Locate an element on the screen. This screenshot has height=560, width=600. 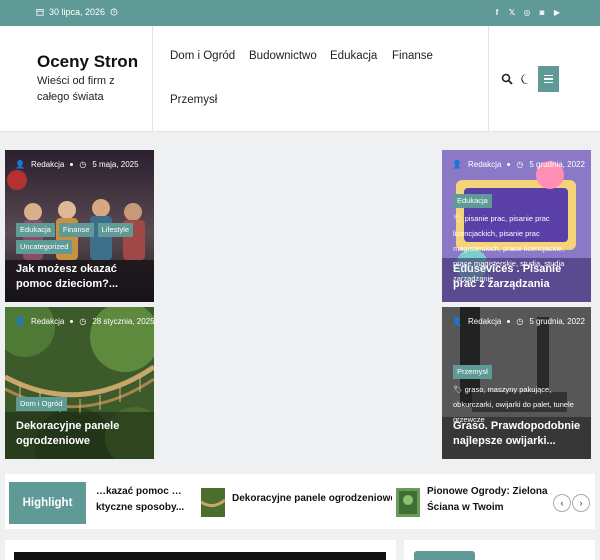
category-tag: Finanse is located at coordinates (76, 230).